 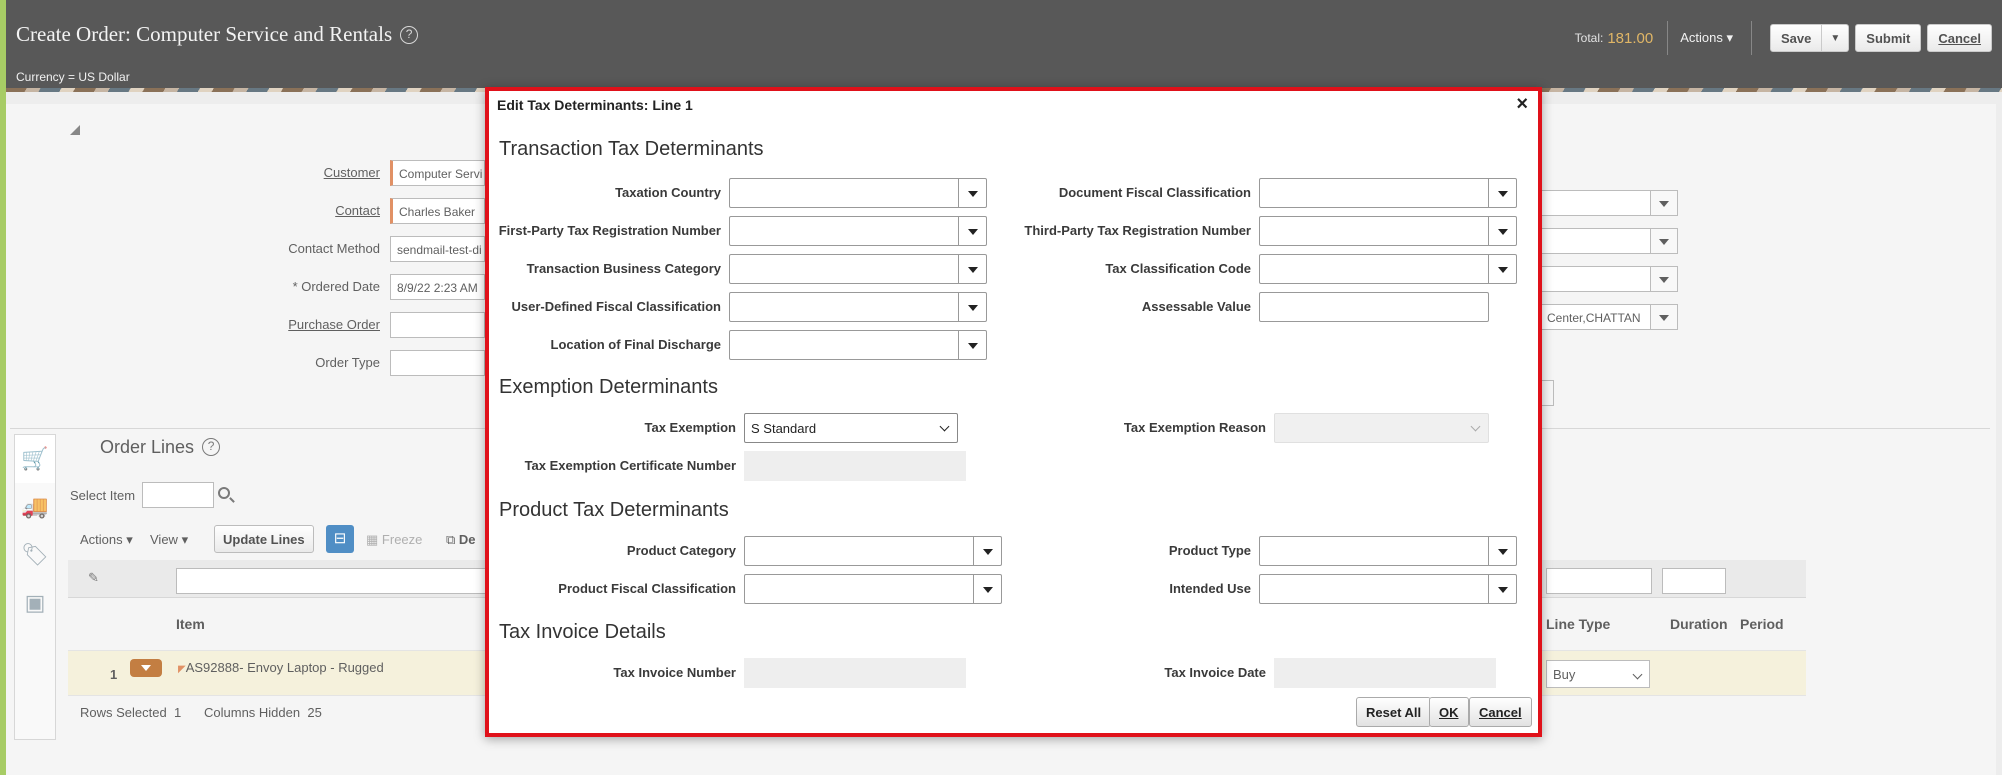 What do you see at coordinates (623, 268) in the screenshot?
I see `txn-business-category-label: Transaction Business Category` at bounding box center [623, 268].